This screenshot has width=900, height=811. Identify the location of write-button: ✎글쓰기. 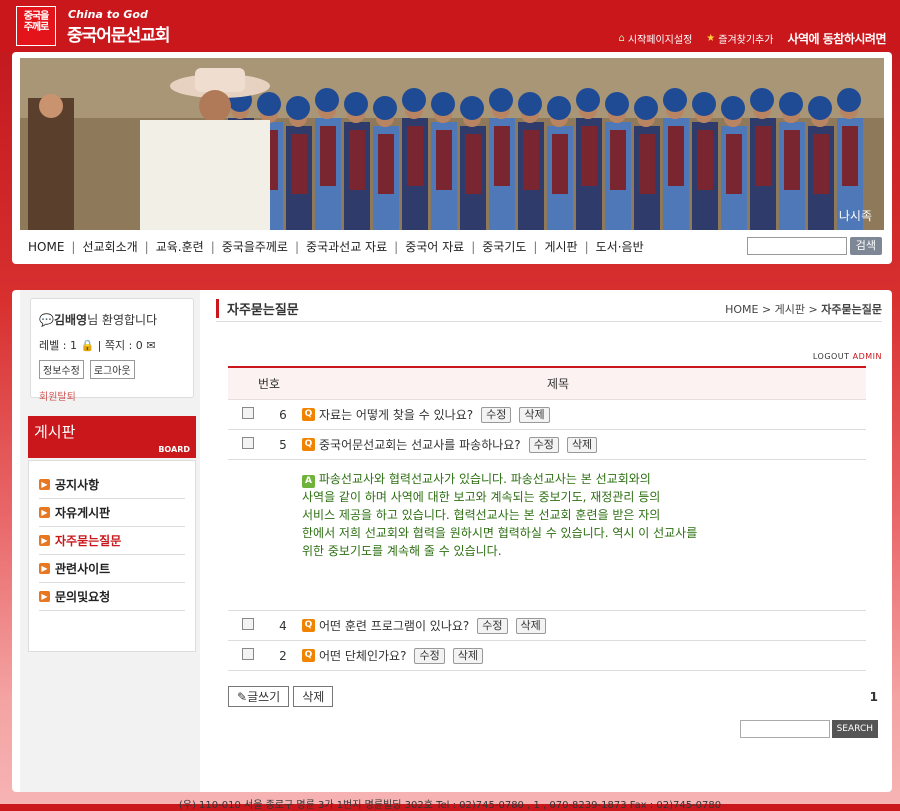
(259, 696).